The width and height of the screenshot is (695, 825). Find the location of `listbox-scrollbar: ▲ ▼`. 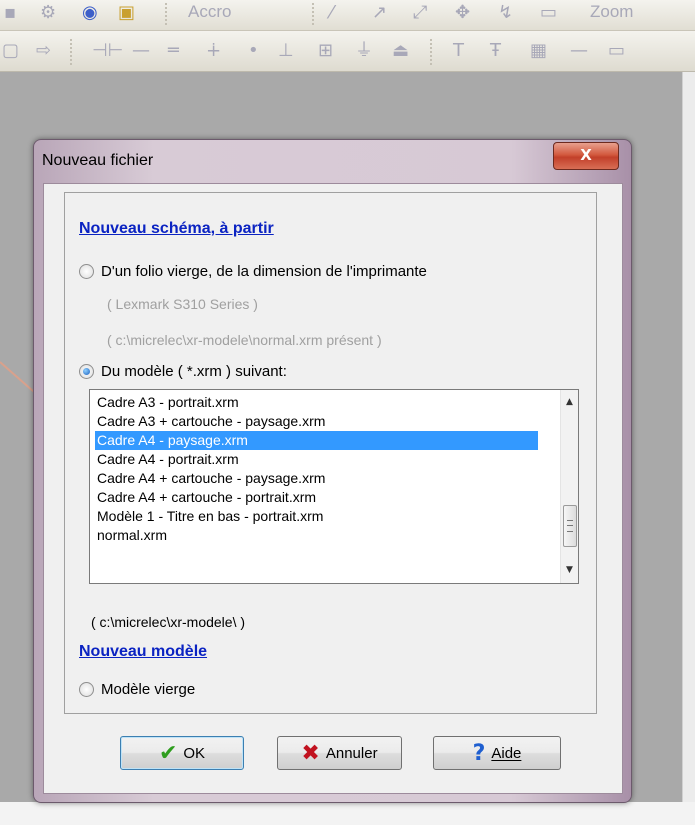

listbox-scrollbar: ▲ ▼ is located at coordinates (569, 486).